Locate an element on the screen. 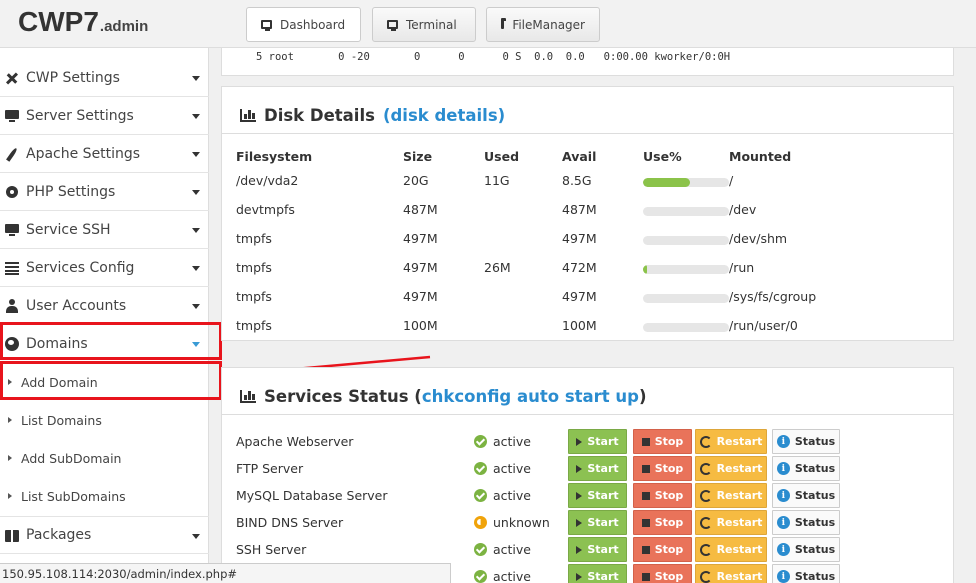 The image size is (976, 583). sidebar-item-label: Apache Settings is located at coordinates (83, 153).